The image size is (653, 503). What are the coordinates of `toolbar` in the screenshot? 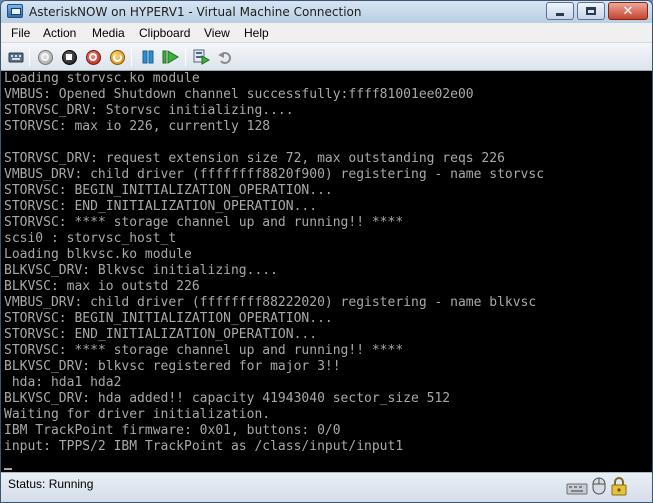 It's located at (326, 57).